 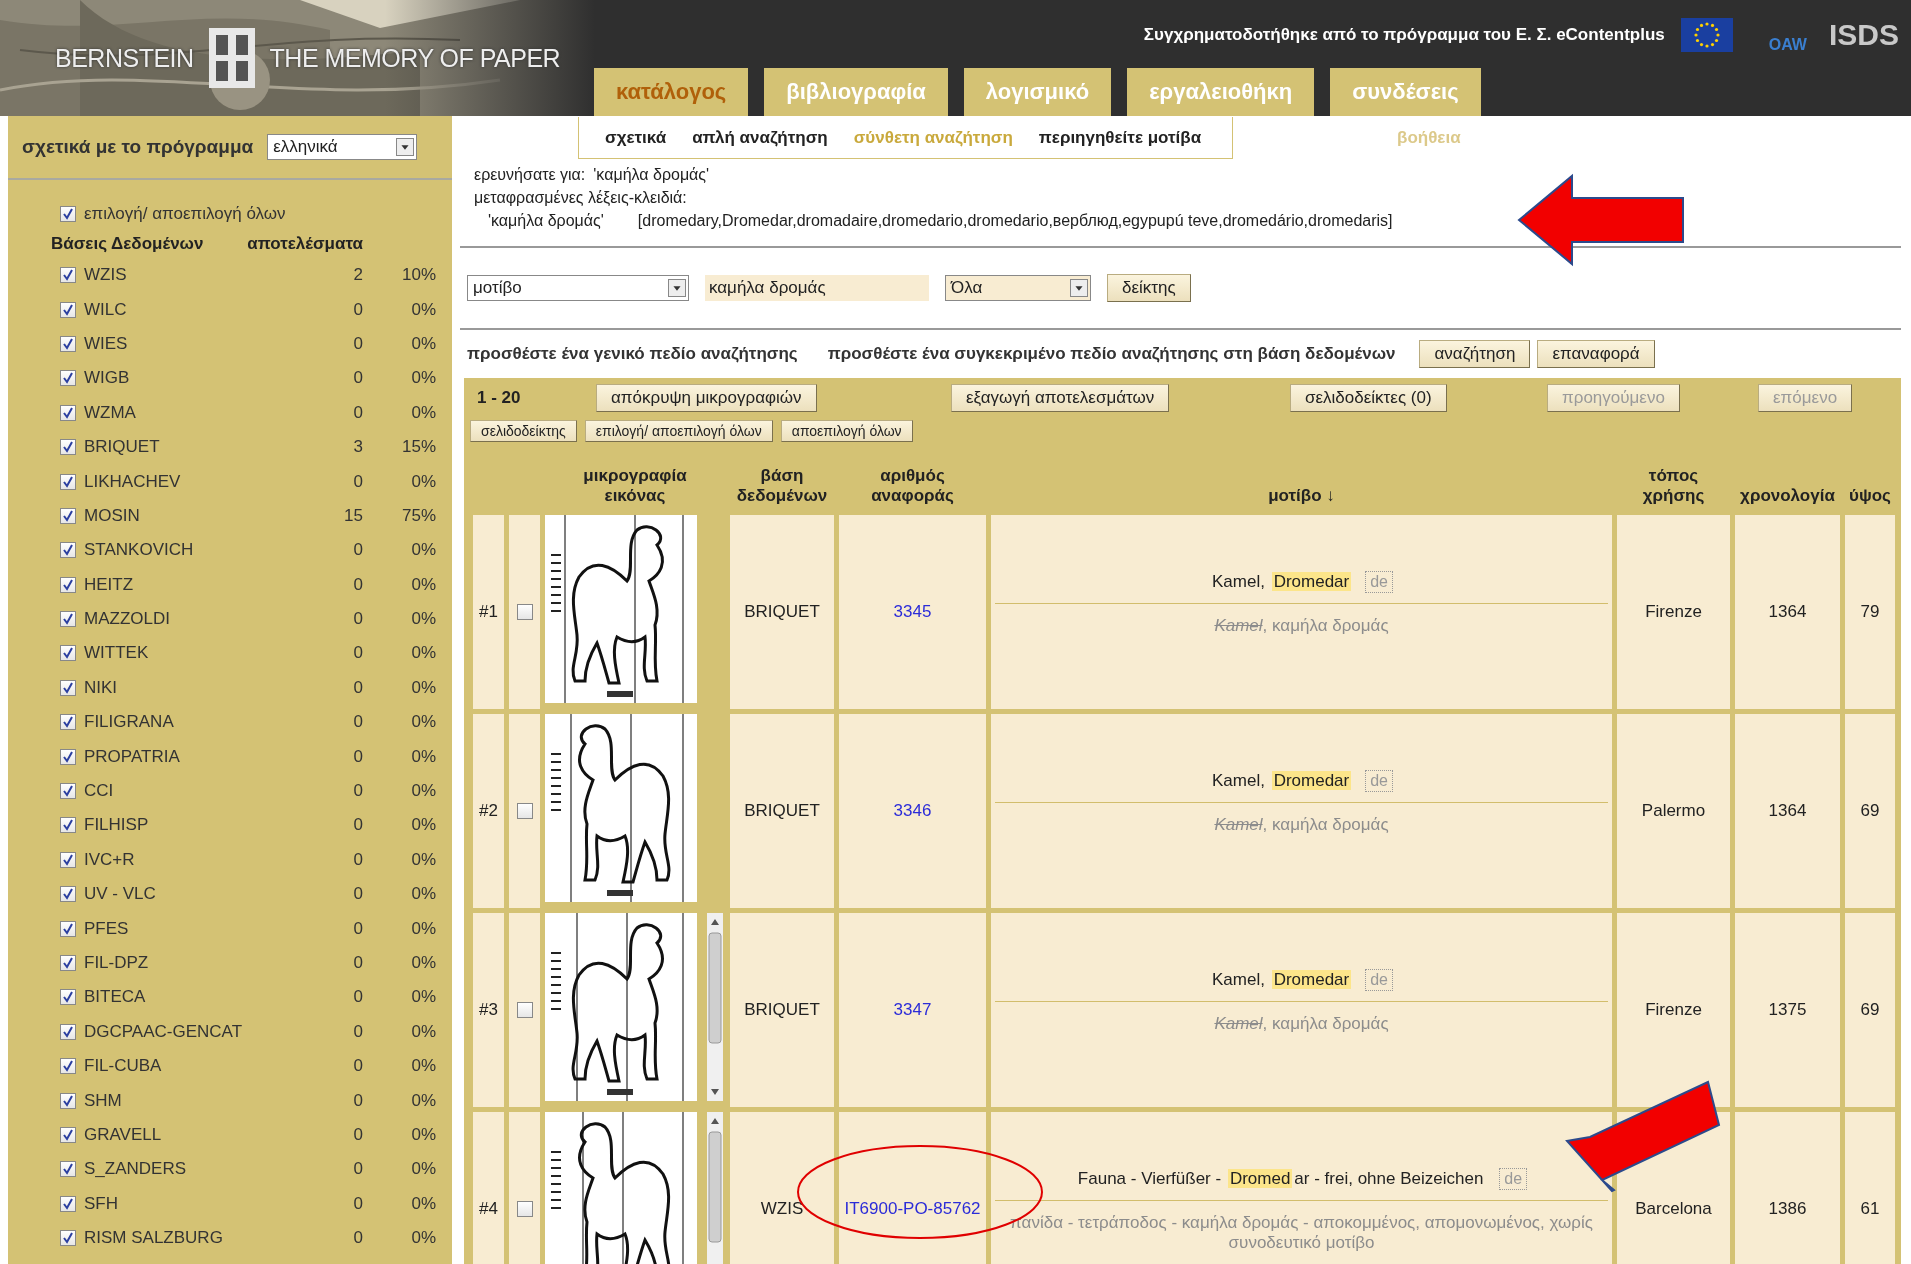 I want to click on reference-link: IT6900-PO-85762, so click(x=912, y=1209).